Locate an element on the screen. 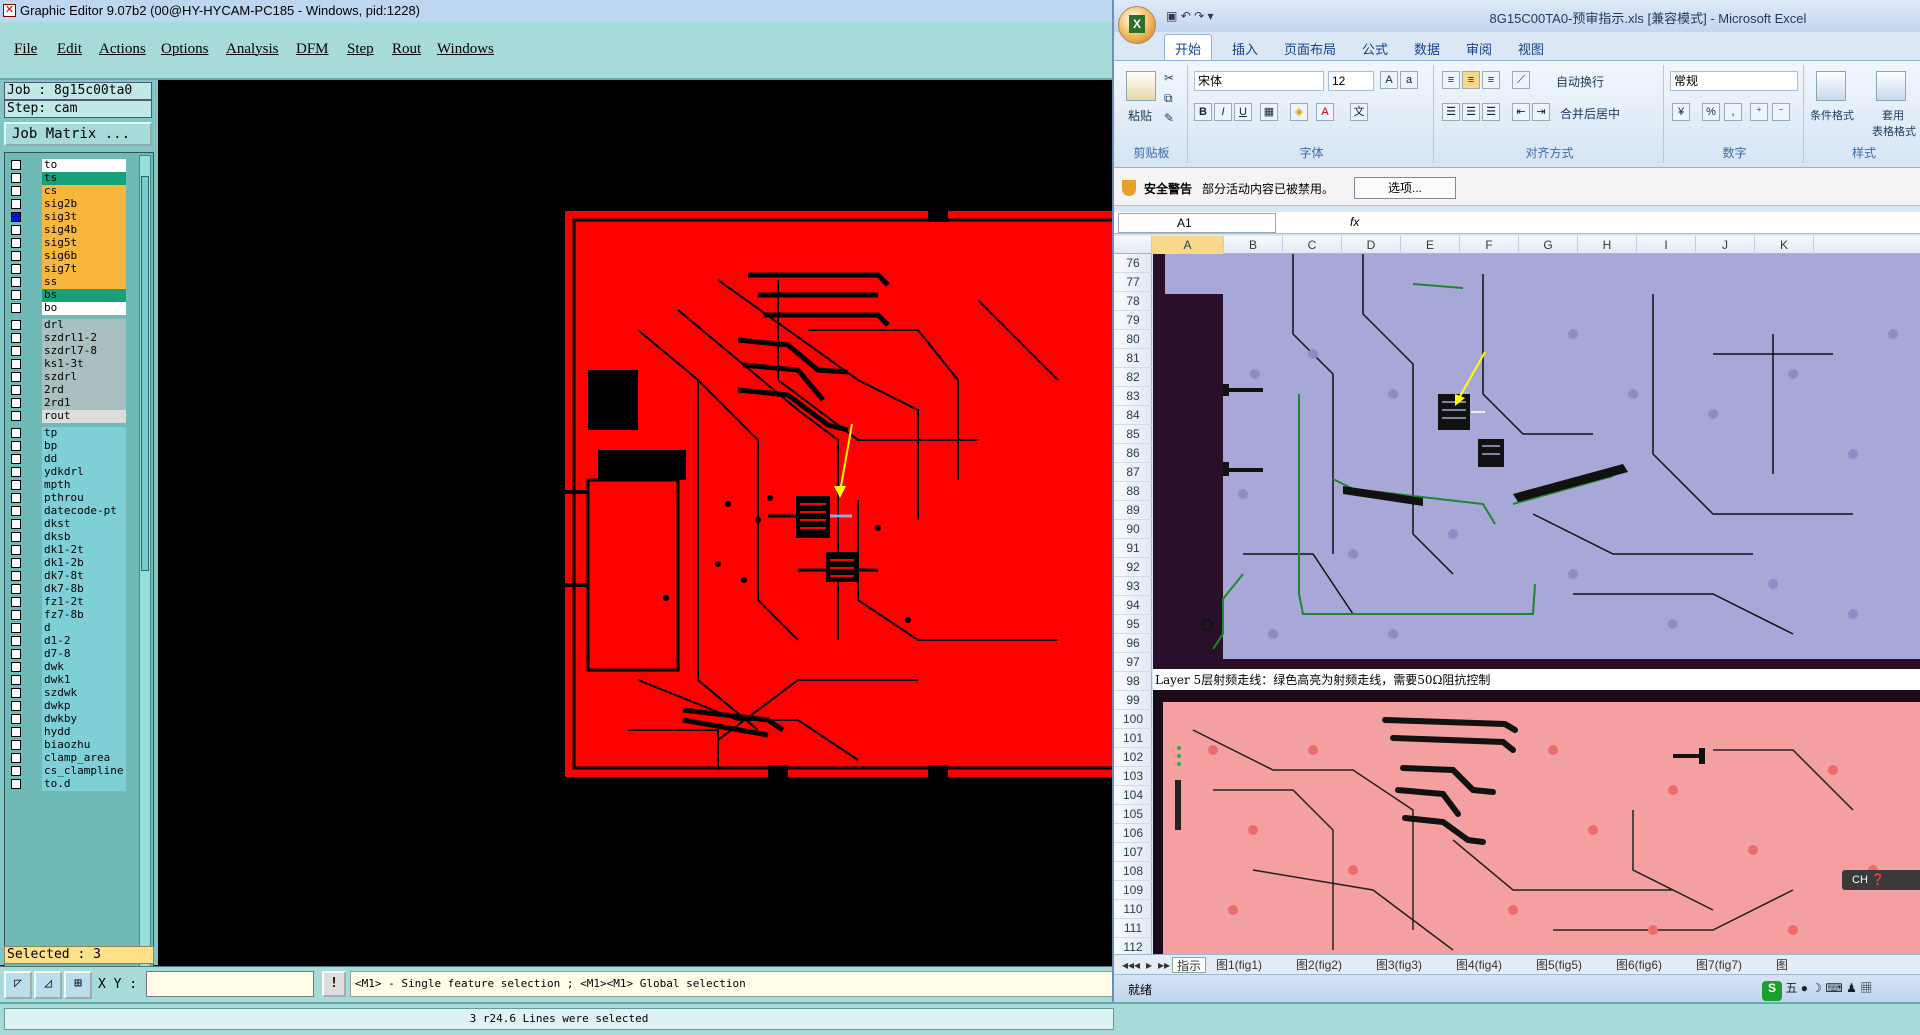 Image resolution: width=1920 pixels, height=1035 pixels. paste-icon is located at coordinates (1141, 86).